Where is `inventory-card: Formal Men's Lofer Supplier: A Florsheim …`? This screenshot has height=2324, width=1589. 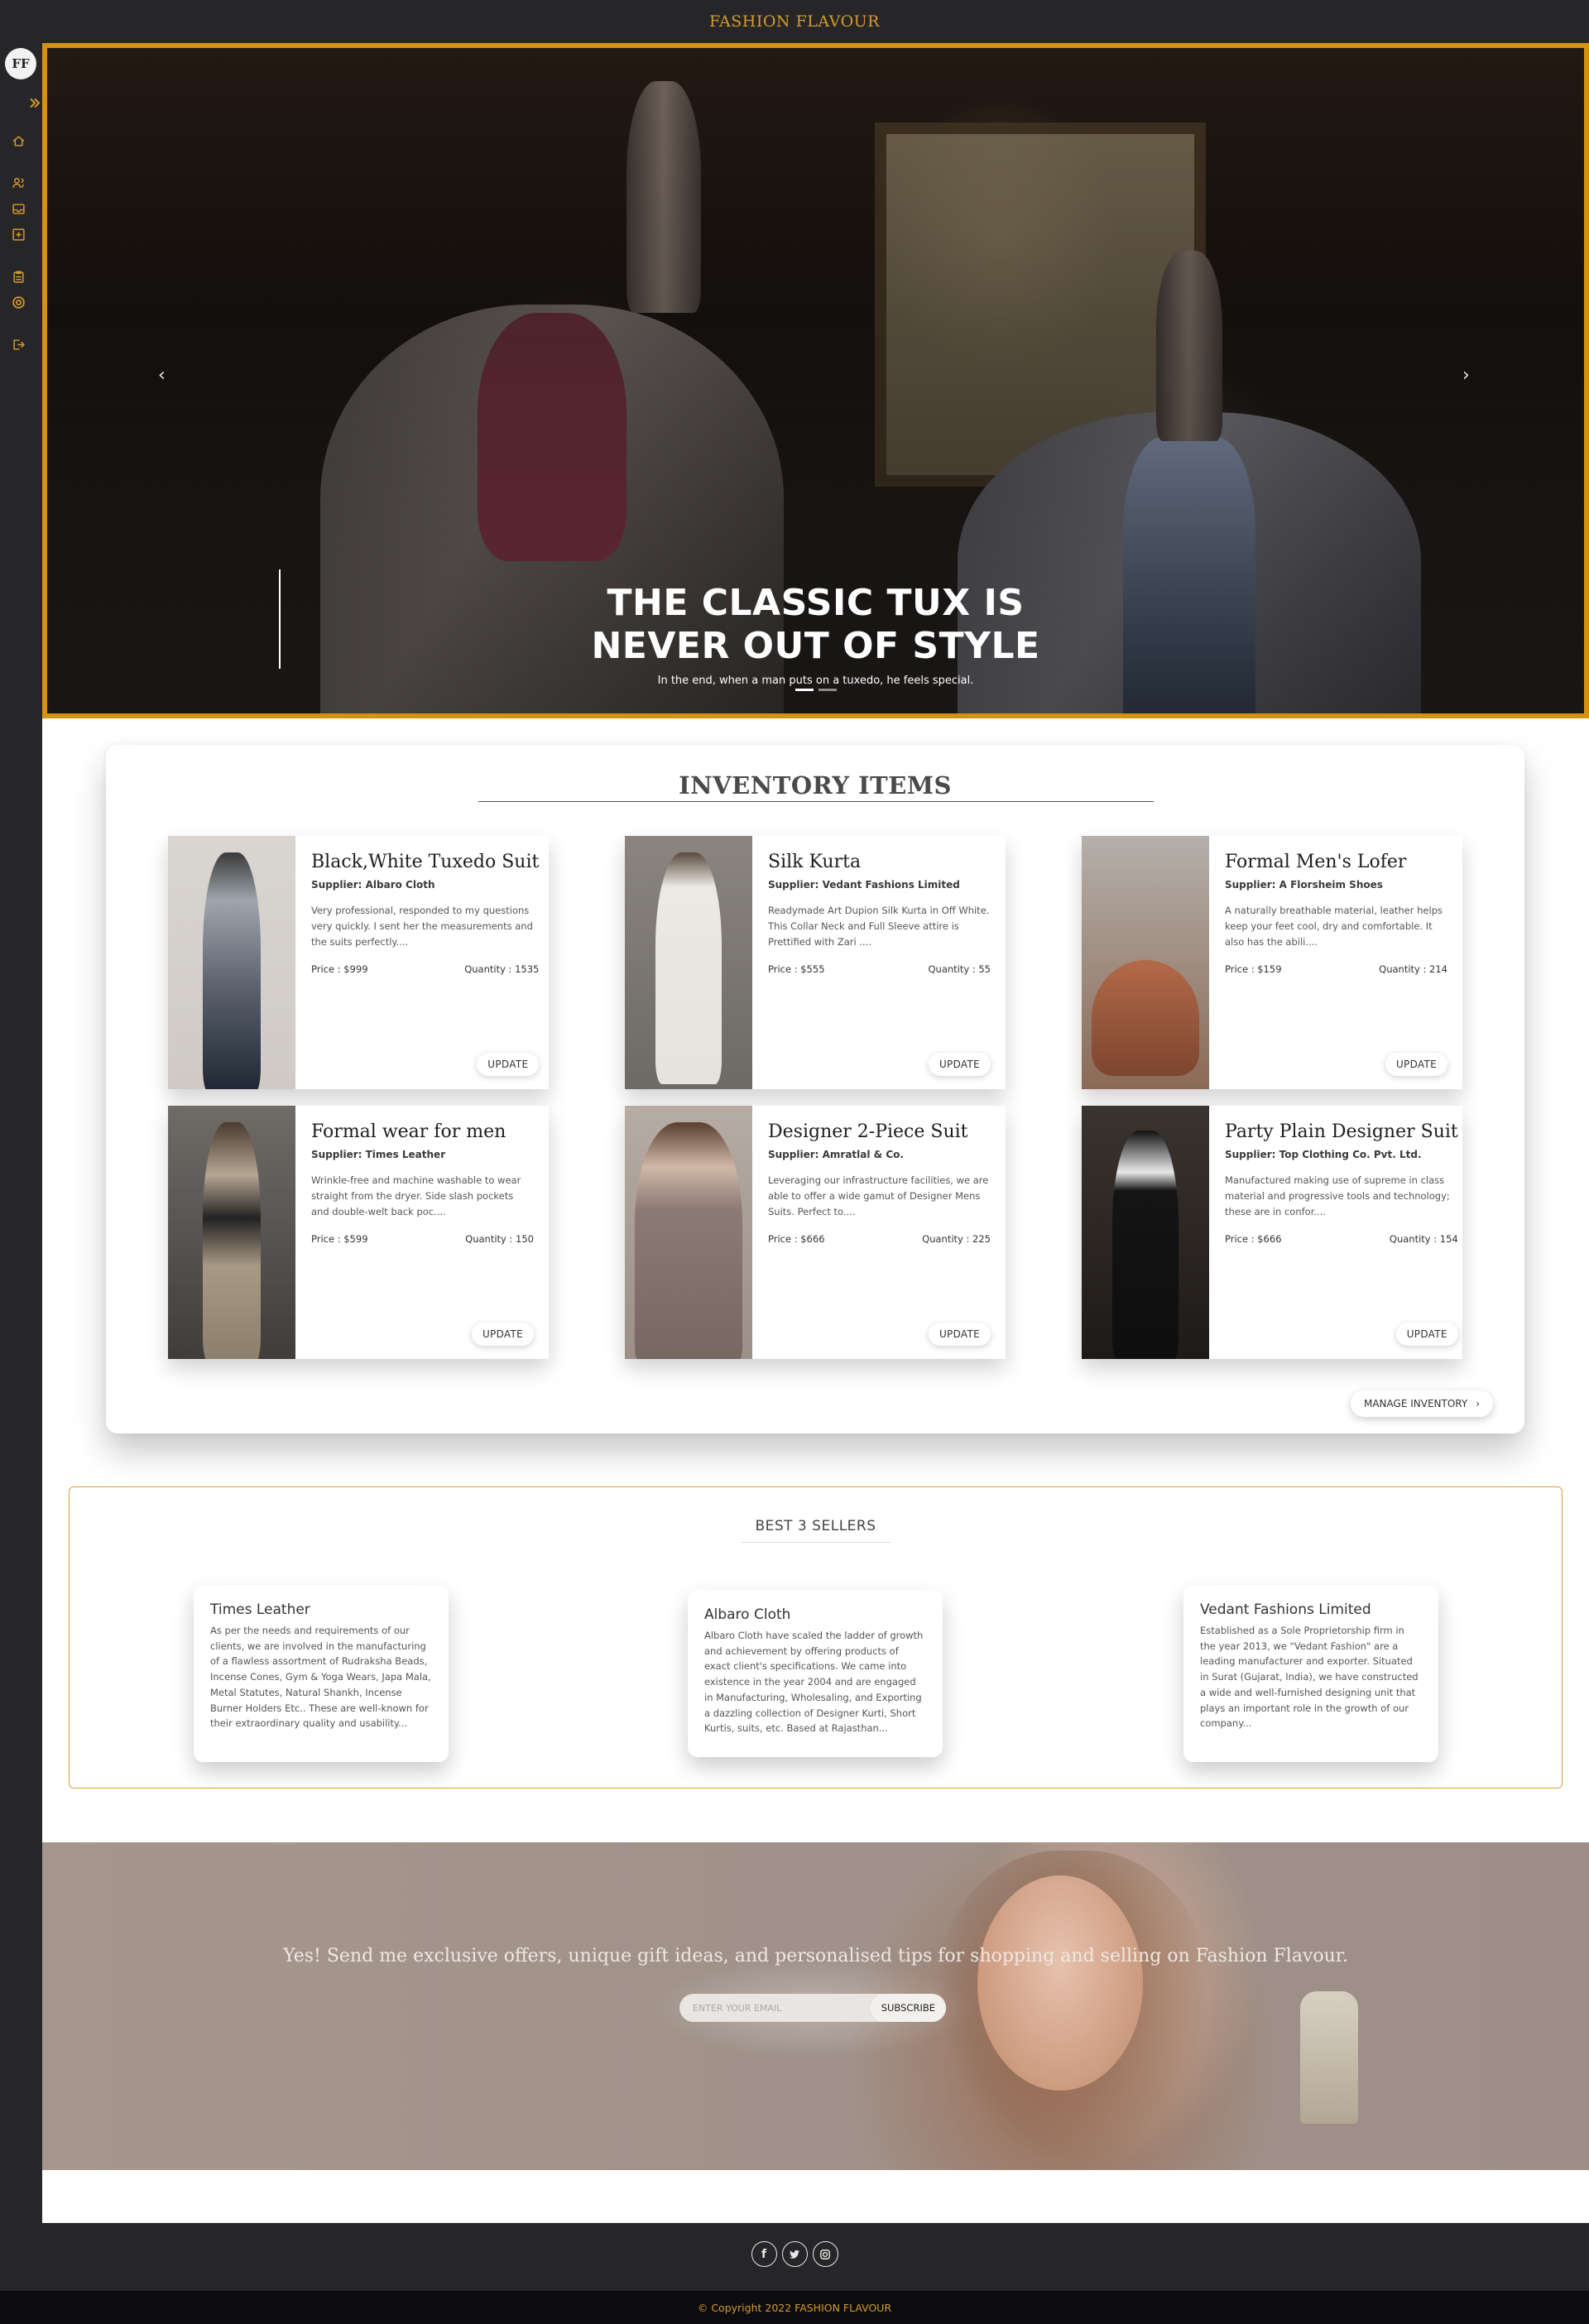 inventory-card: Formal Men's Lofer Supplier: A Florsheim … is located at coordinates (1272, 962).